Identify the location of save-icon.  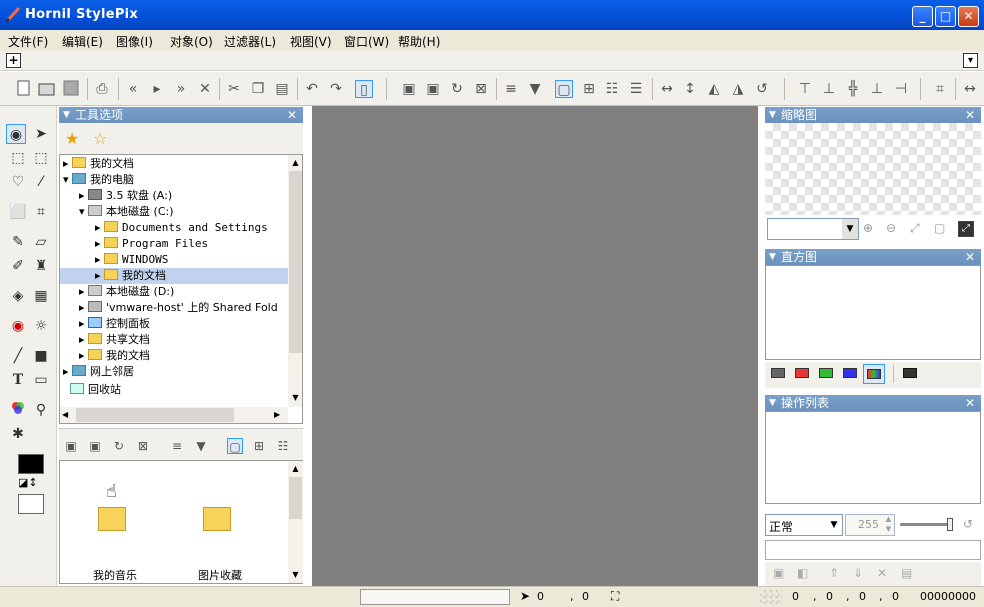
(71, 89).